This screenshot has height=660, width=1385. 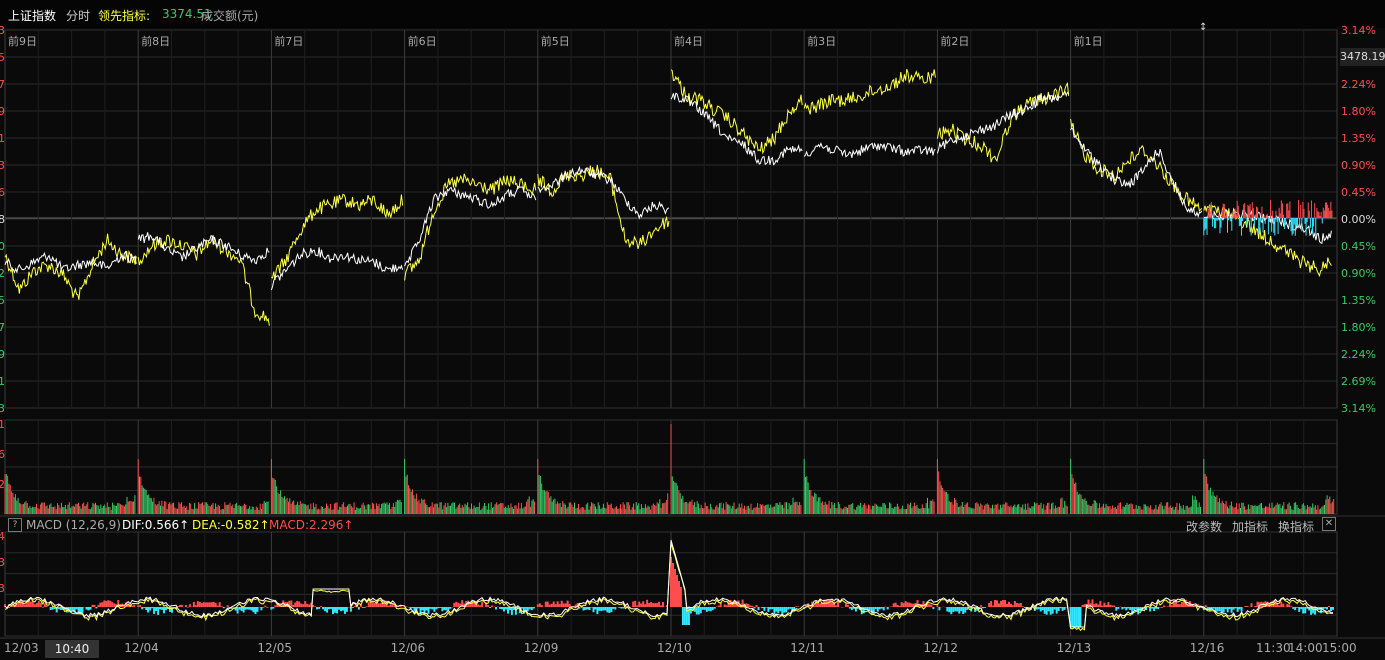 I want to click on expand-icon: ↕, so click(x=1203, y=27).